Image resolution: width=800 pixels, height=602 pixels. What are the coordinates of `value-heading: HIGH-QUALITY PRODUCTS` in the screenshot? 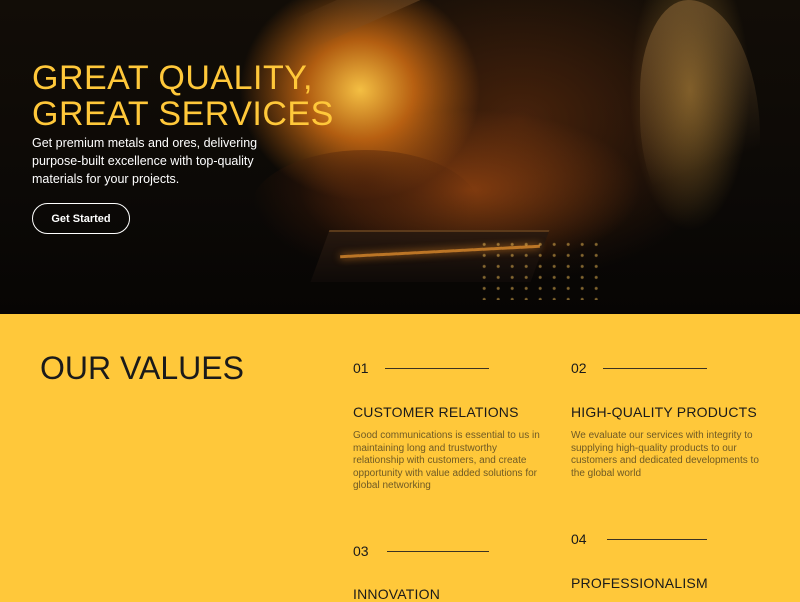 It's located at (664, 412).